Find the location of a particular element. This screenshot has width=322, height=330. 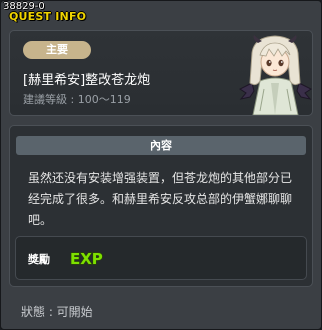

reward-label: 獎勵 is located at coordinates (39, 259).